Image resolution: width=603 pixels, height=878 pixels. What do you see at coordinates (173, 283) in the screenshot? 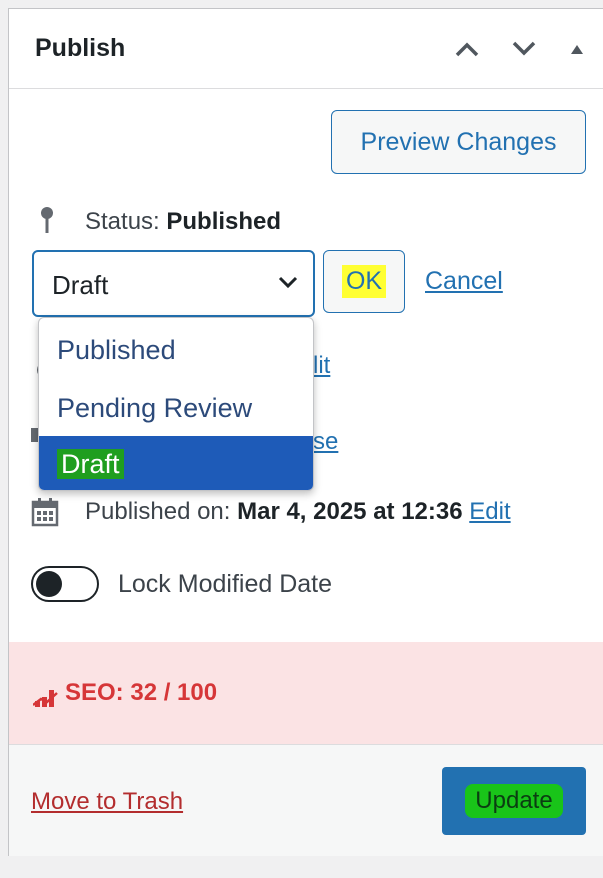
I see `status-select: Draft` at bounding box center [173, 283].